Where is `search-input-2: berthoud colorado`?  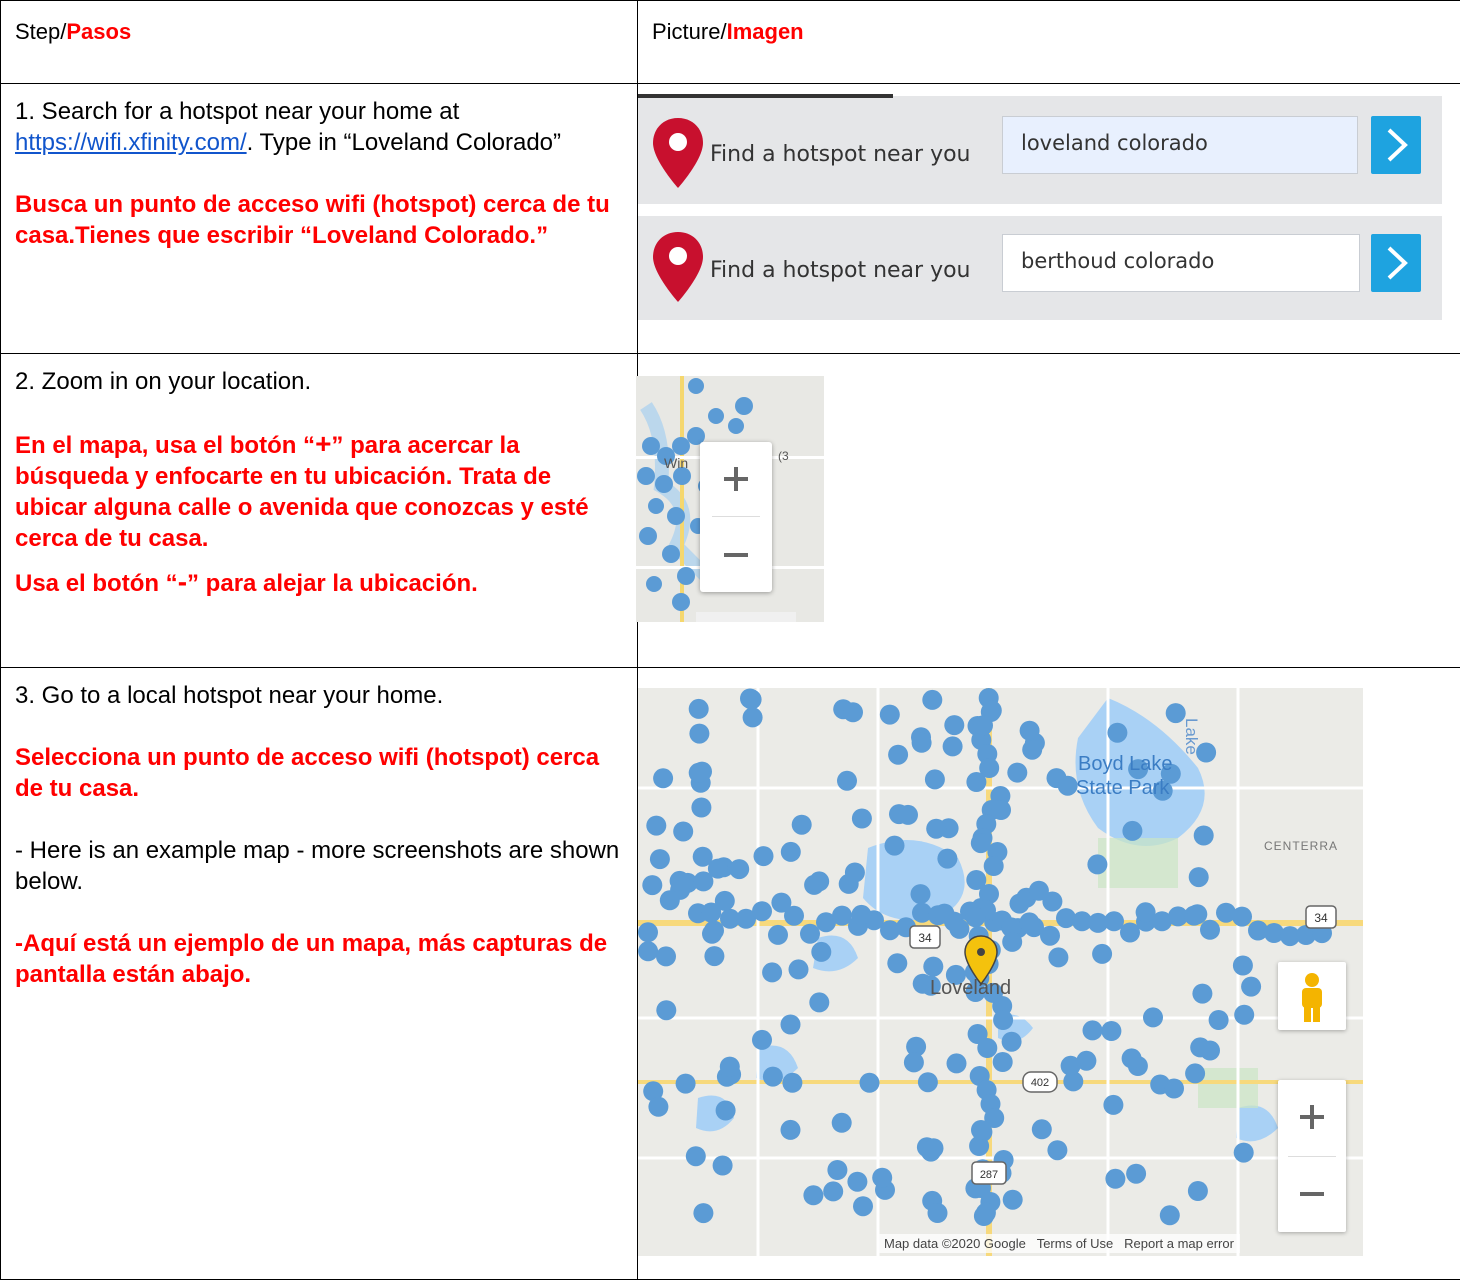
search-input-2: berthoud colorado is located at coordinates (1181, 263).